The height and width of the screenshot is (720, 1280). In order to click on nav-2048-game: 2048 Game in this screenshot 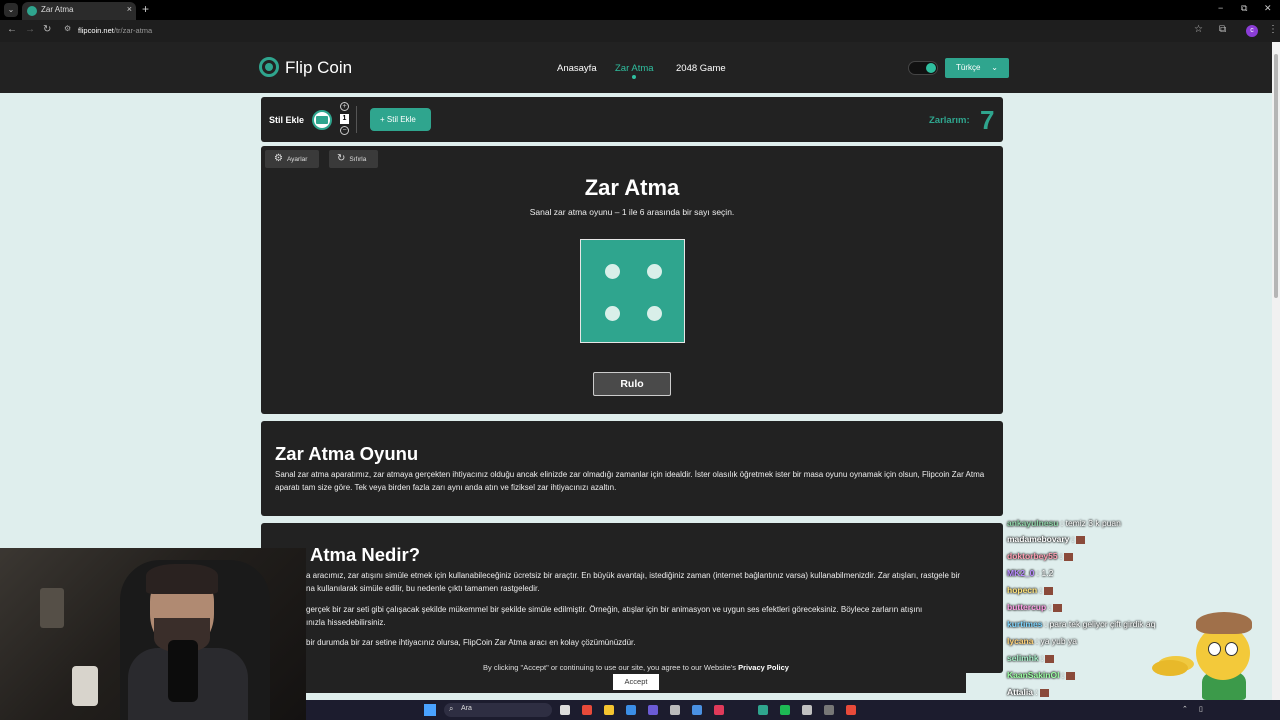, I will do `click(701, 68)`.